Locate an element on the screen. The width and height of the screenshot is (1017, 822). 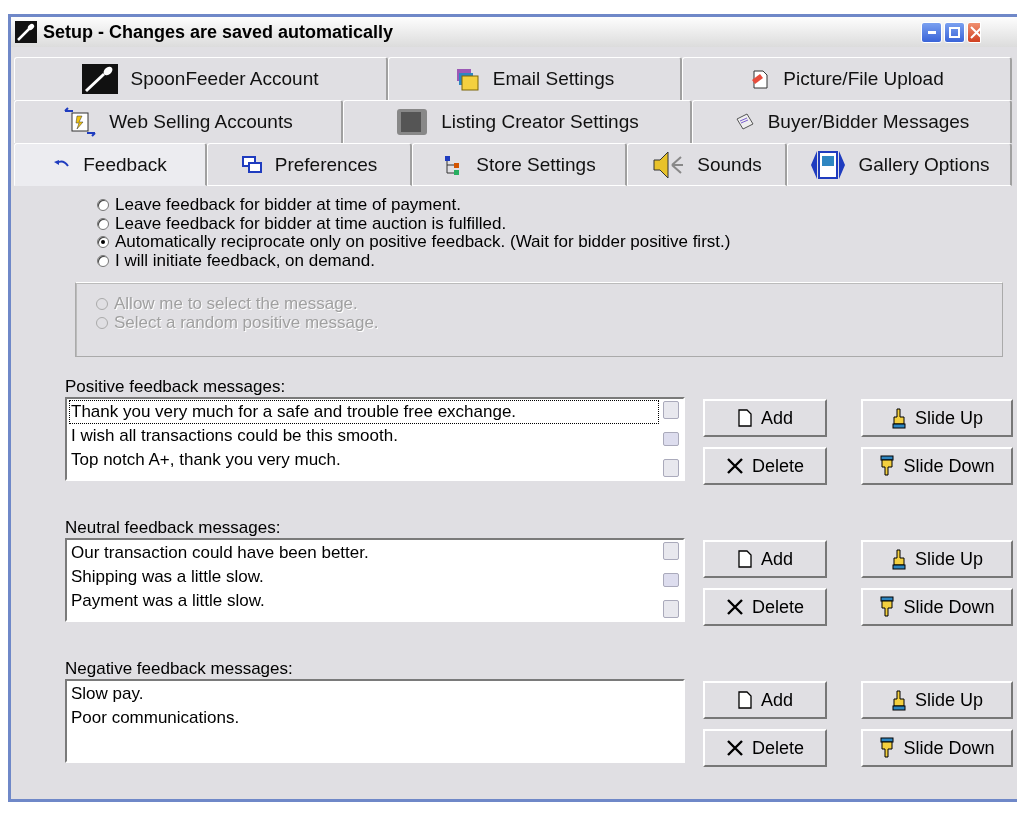
list-item: Thank you very much for a safe and trouble free exchange. is located at coordinates (364, 412).